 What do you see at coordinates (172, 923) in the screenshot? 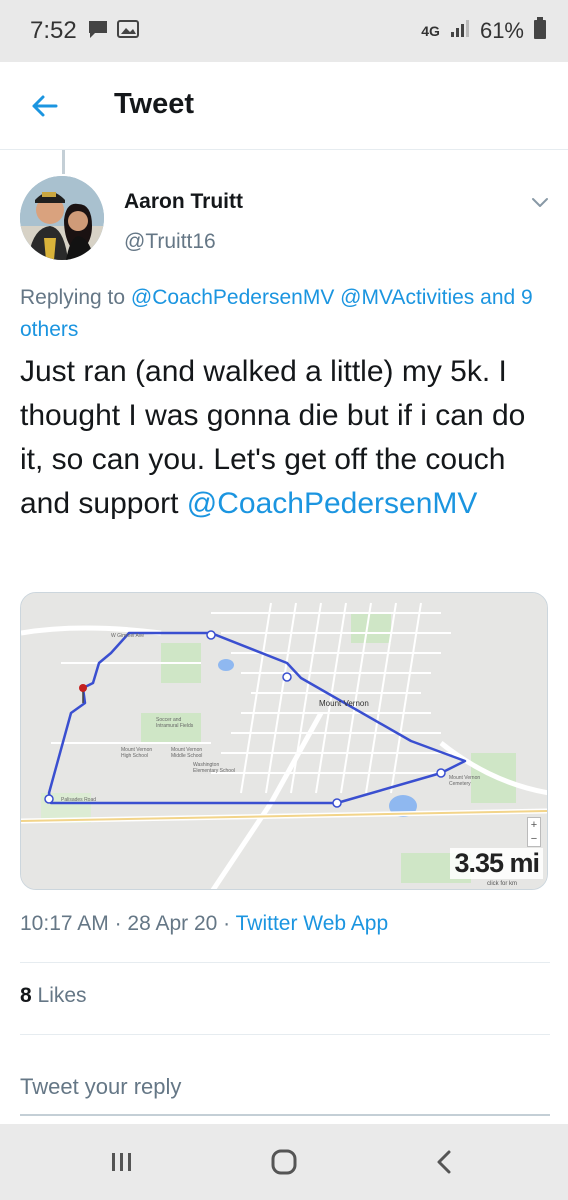
I see `tweet-date: 28 Apr 20` at bounding box center [172, 923].